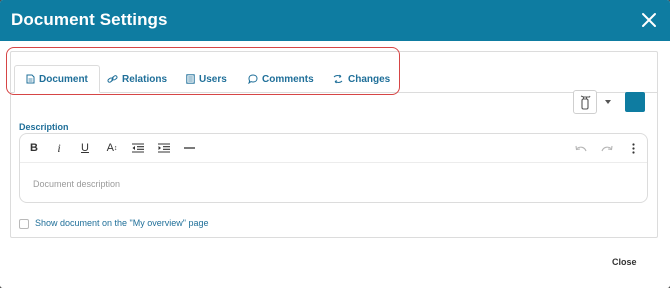 This screenshot has width=670, height=288. Describe the element at coordinates (44, 127) in the screenshot. I see `description-label: Description` at that location.